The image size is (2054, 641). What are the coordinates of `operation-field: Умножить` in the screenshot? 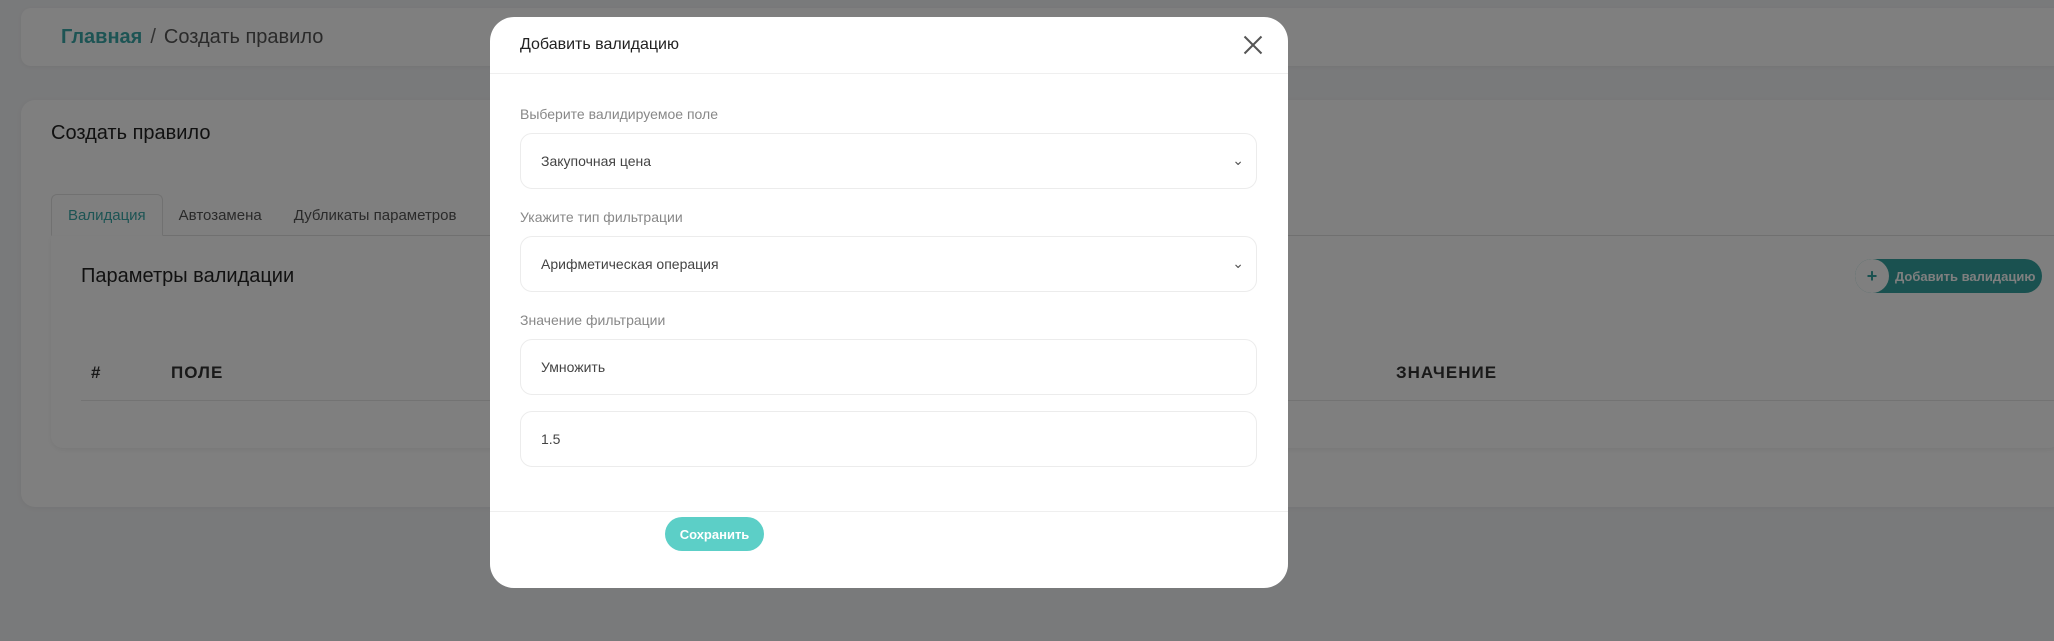 It's located at (888, 367).